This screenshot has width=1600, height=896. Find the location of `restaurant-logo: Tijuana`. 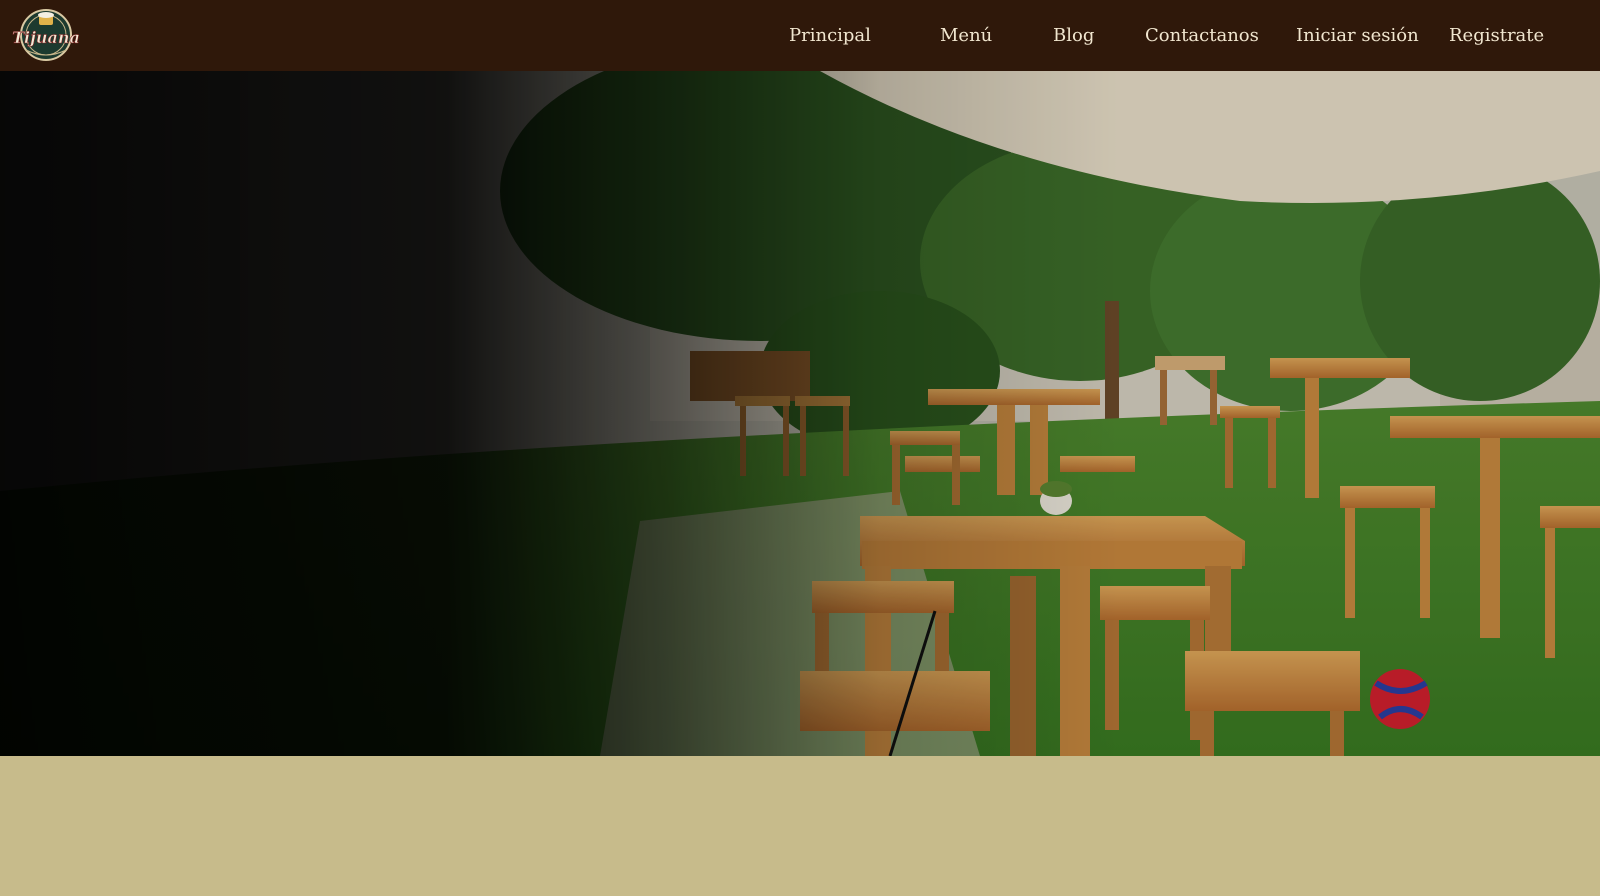

restaurant-logo: Tijuana is located at coordinates (46, 35).